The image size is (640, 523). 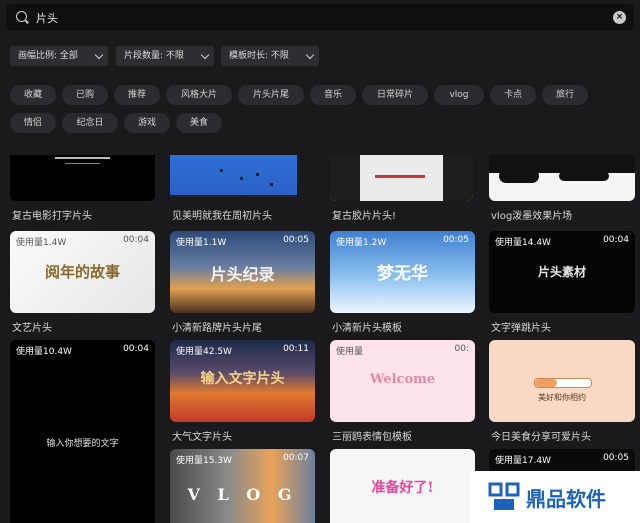 I want to click on template-thumbnail: 使用量42.5W 00:11 输入文字片头, so click(x=242, y=381).